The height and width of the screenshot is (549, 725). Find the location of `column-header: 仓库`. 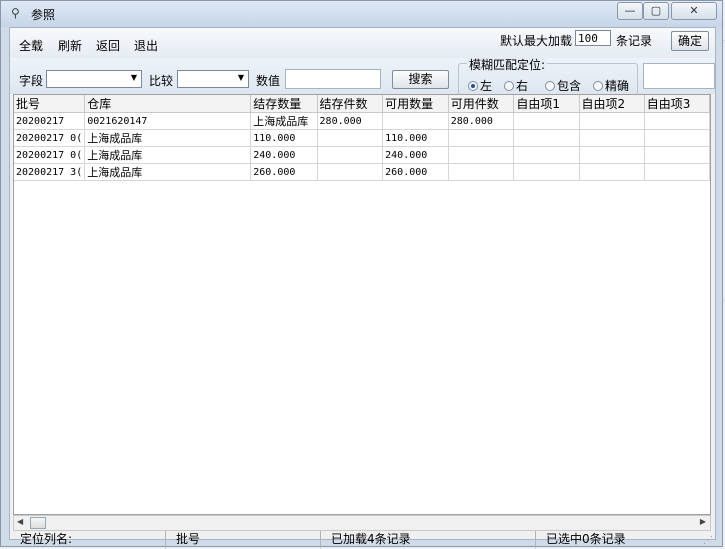

column-header: 仓库 is located at coordinates (168, 104).